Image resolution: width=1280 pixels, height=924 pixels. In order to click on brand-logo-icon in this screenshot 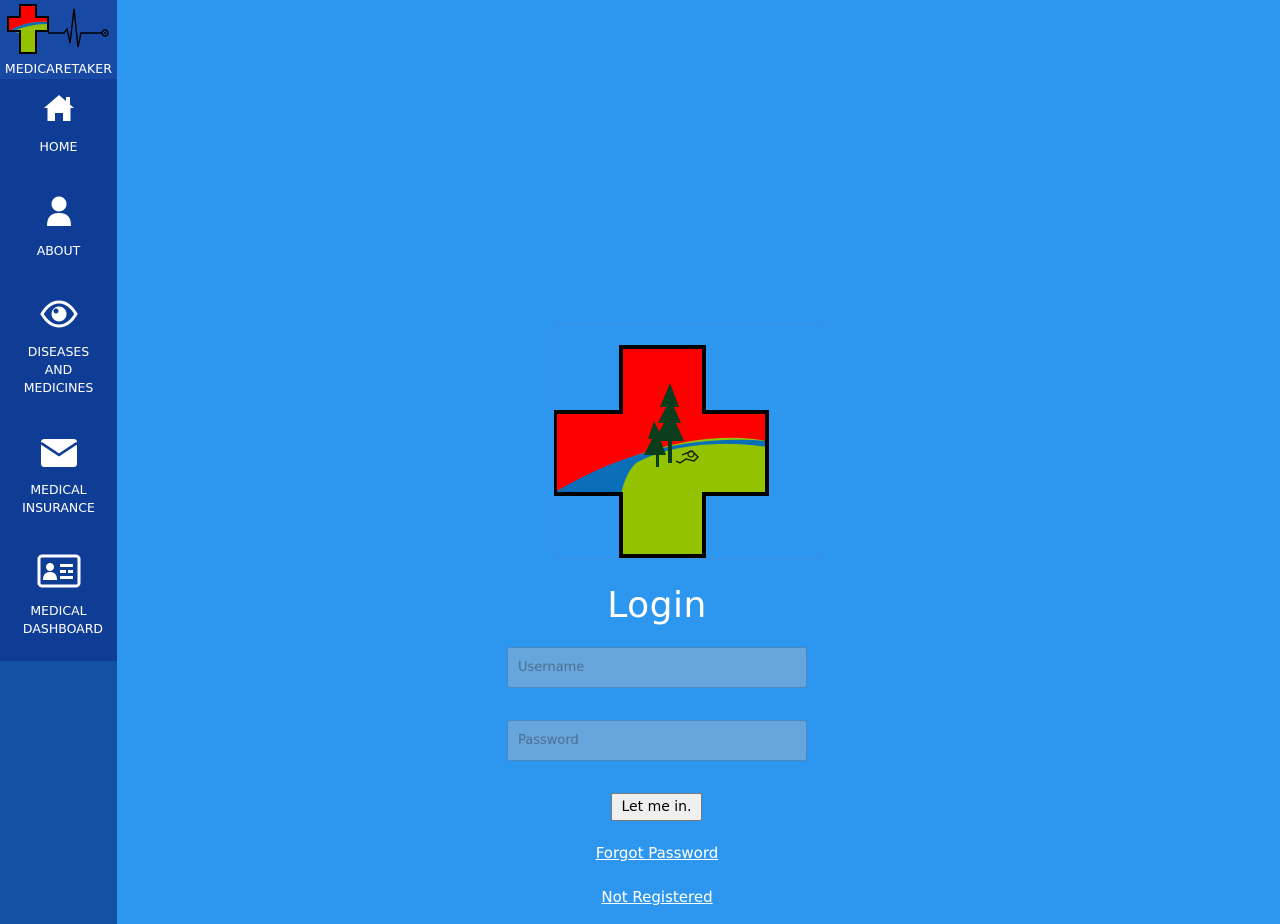, I will do `click(58, 29)`.